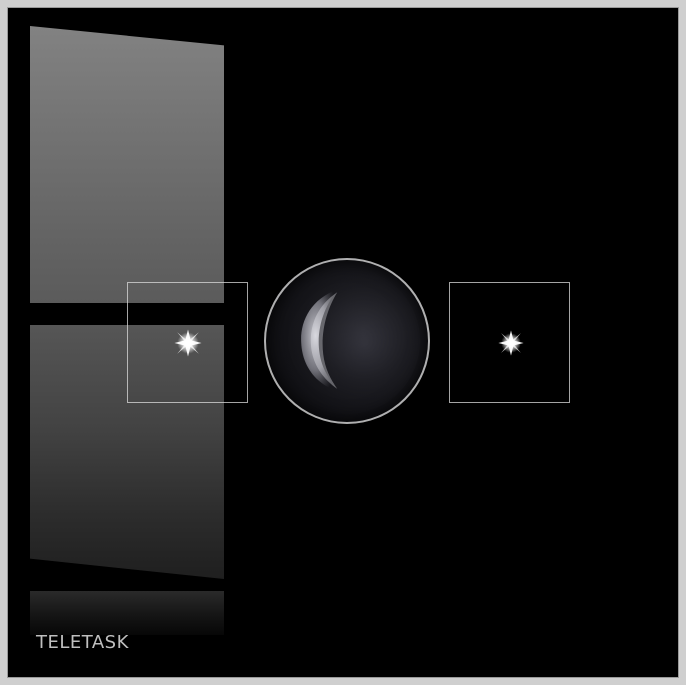  Describe the element at coordinates (127, 164) in the screenshot. I see `glass-reflection-top` at that location.